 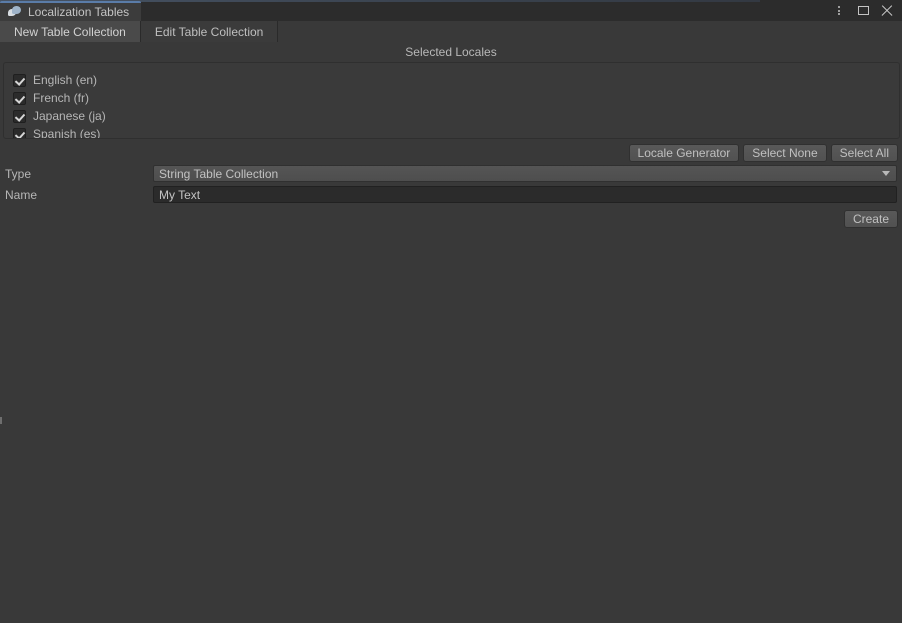 I want to click on name-field-row: Name My Text, so click(x=451, y=194).